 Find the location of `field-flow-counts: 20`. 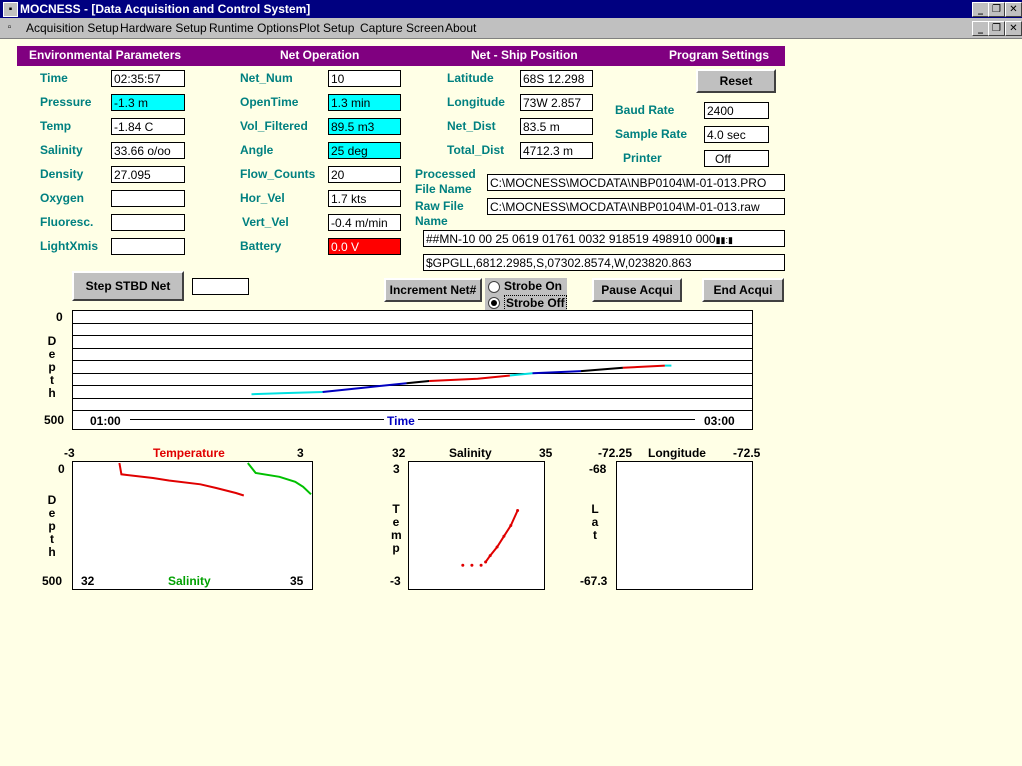

field-flow-counts: 20 is located at coordinates (364, 174).